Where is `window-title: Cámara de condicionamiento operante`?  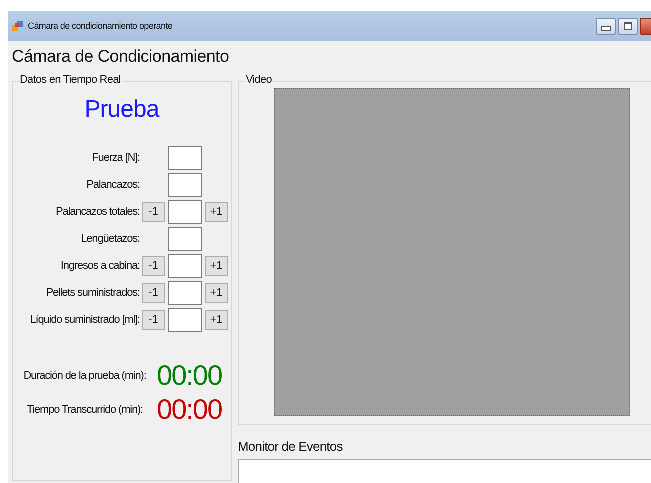 window-title: Cámara de condicionamiento operante is located at coordinates (100, 26).